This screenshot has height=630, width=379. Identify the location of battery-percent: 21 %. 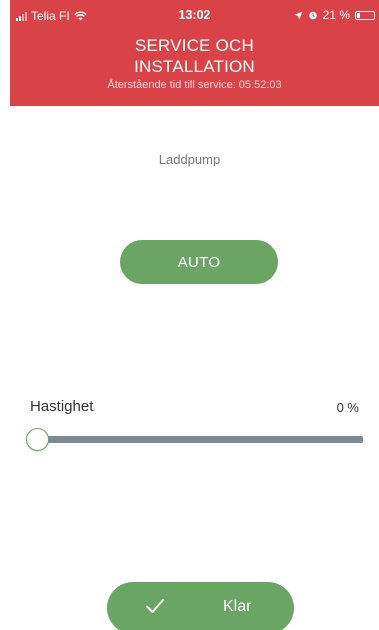
(336, 15).